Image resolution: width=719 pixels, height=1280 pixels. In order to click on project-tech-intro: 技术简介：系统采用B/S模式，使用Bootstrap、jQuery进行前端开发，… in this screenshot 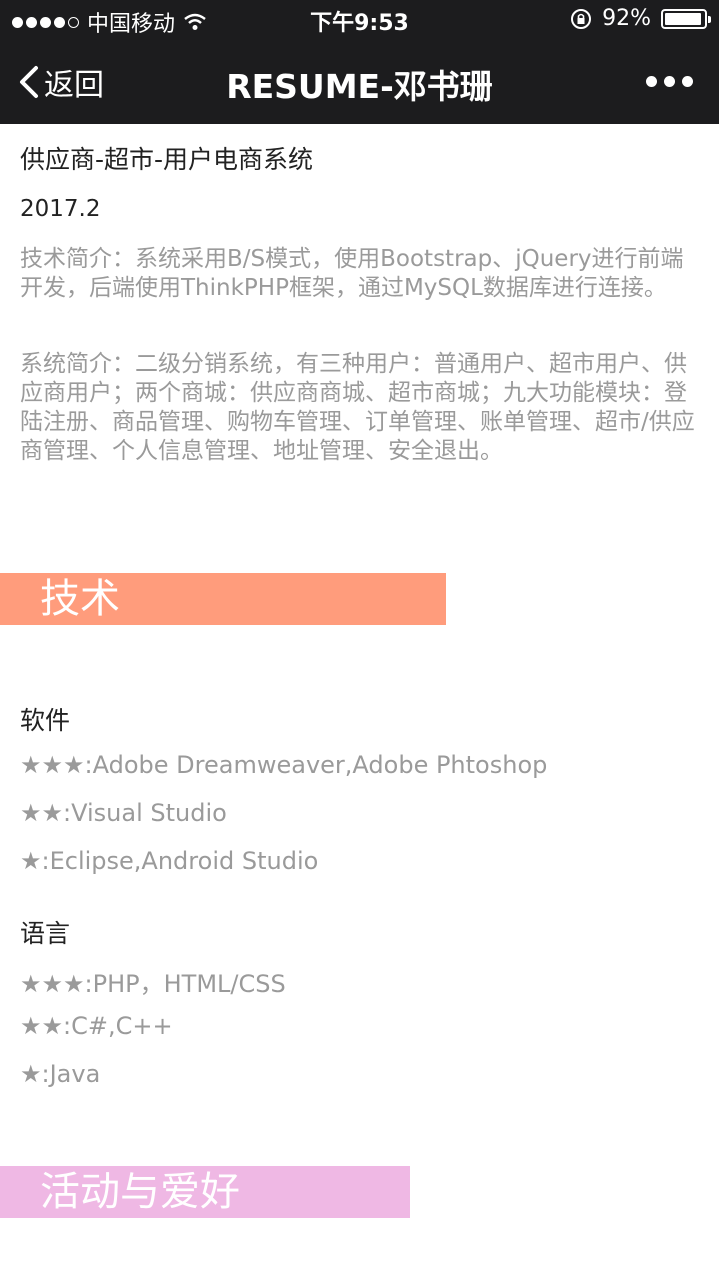, I will do `click(352, 273)`.